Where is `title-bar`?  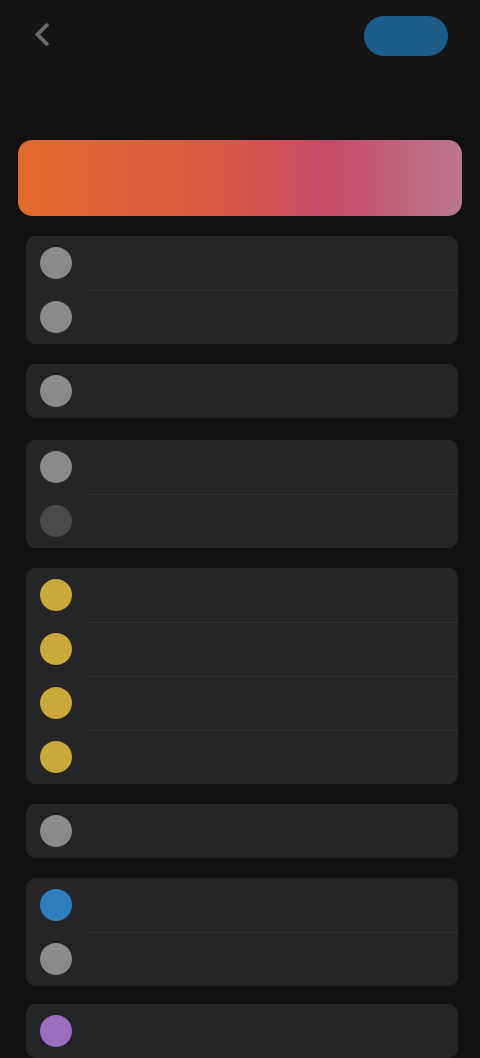
title-bar is located at coordinates (240, 106).